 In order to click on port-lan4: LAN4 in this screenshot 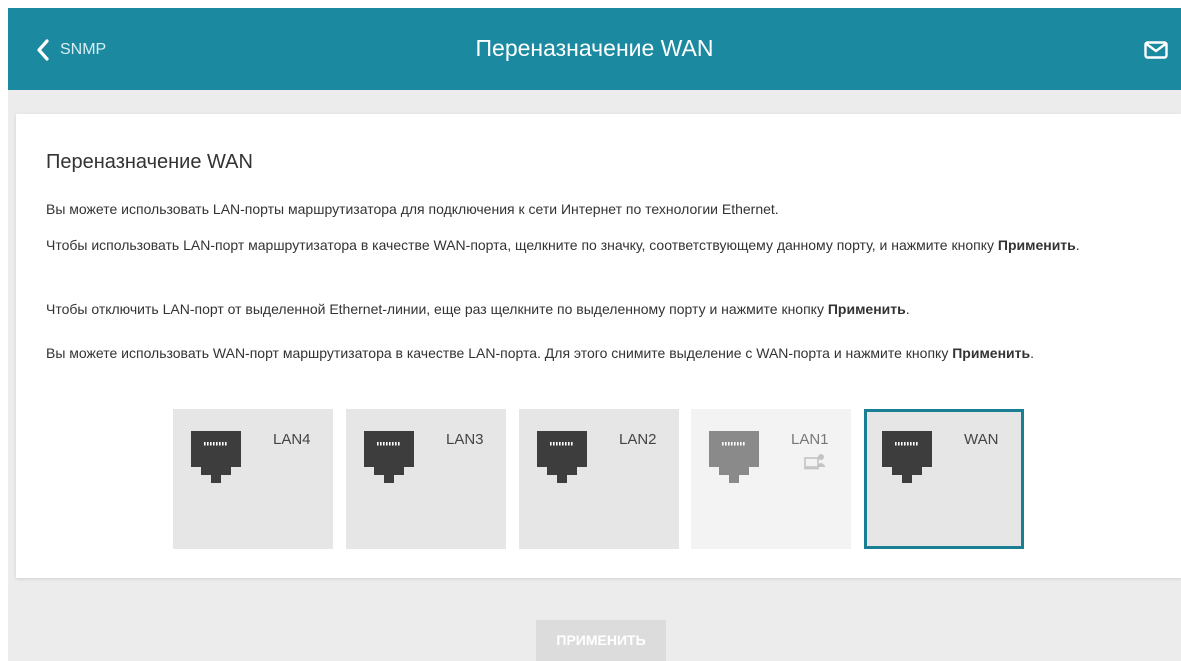, I will do `click(253, 479)`.